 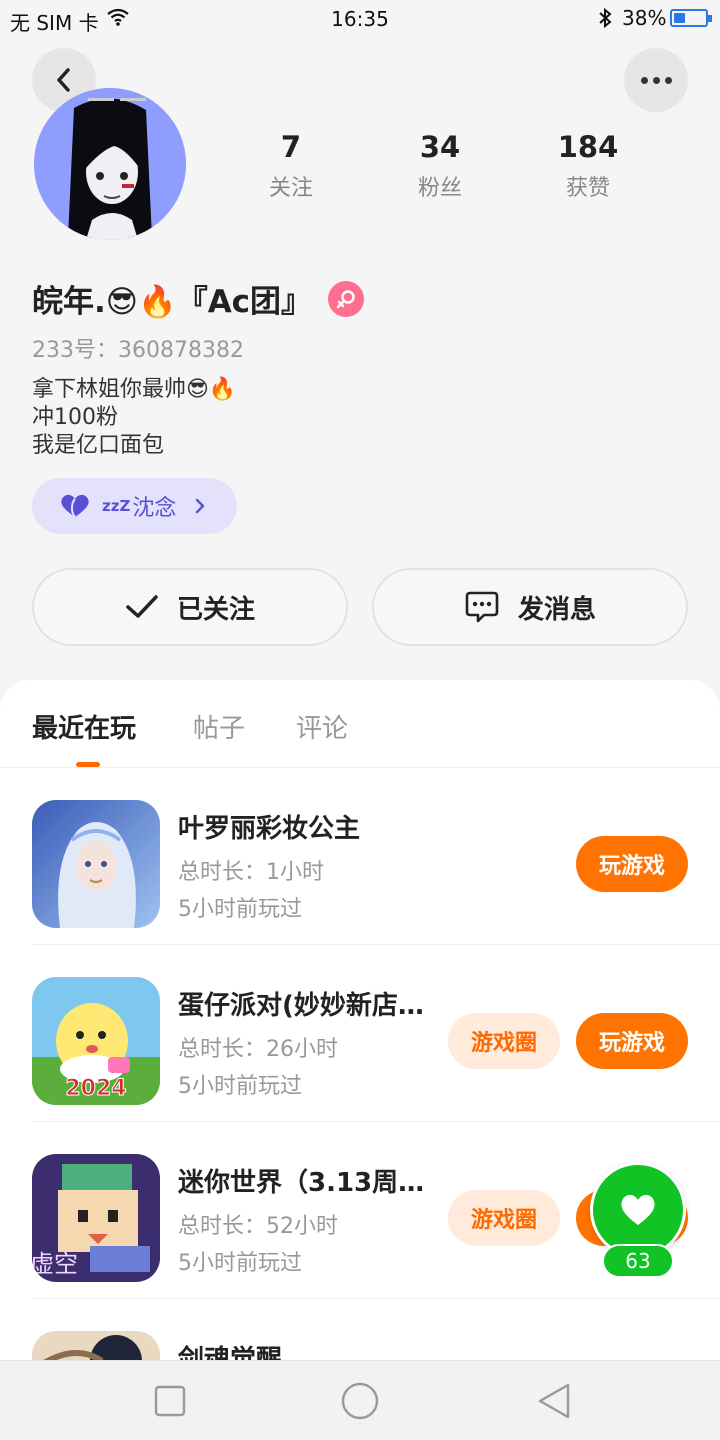 I want to click on sleep-zz: zzZ, so click(x=116, y=506).